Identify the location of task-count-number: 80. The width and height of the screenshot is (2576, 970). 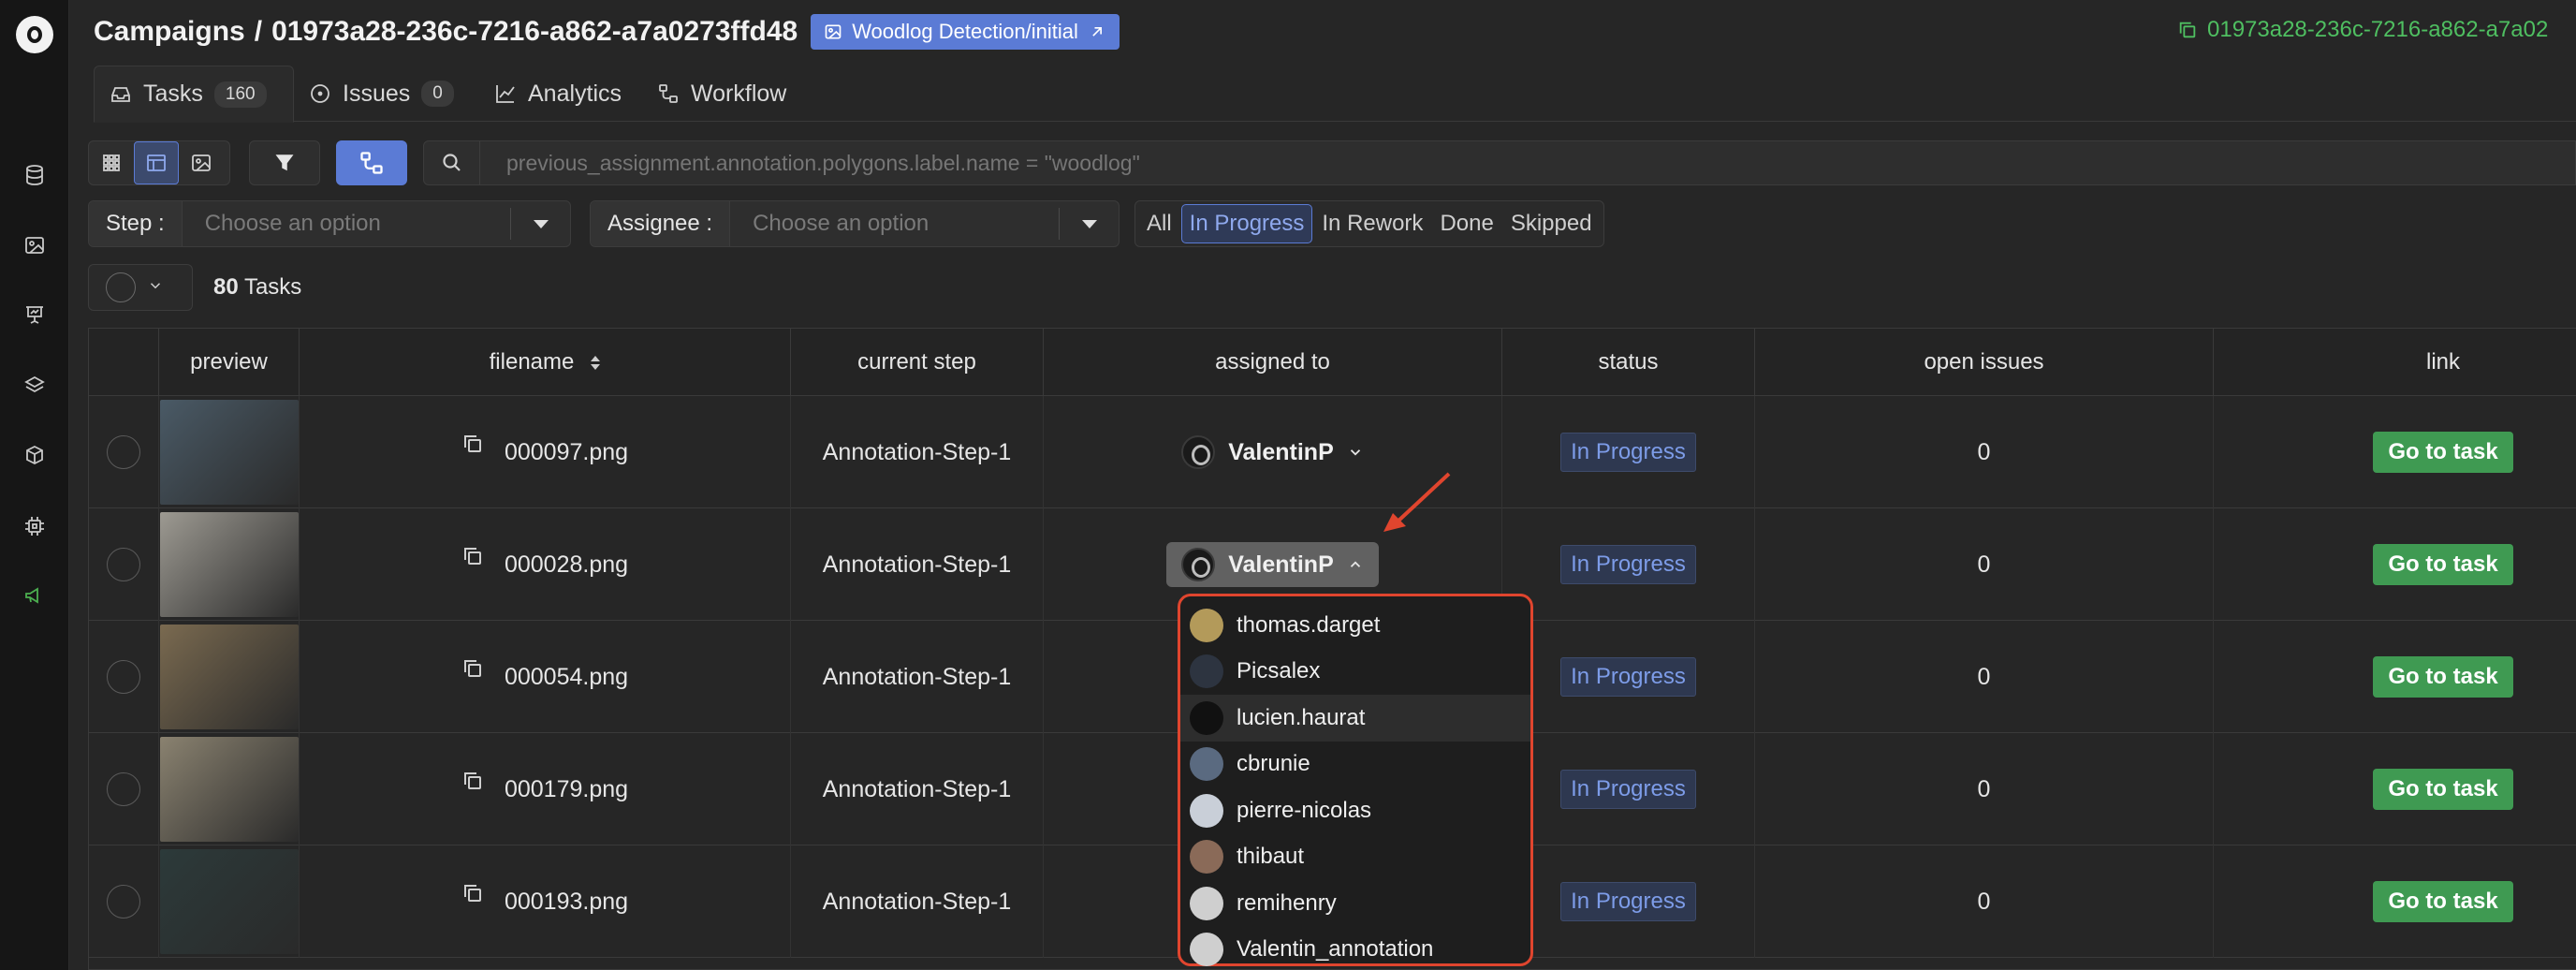
(226, 287).